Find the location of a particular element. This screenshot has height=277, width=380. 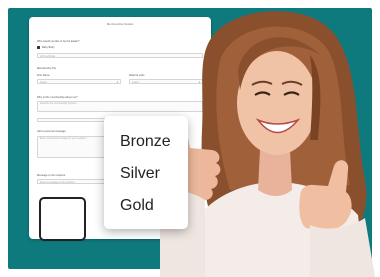

blank-square-tile is located at coordinates (62, 219).